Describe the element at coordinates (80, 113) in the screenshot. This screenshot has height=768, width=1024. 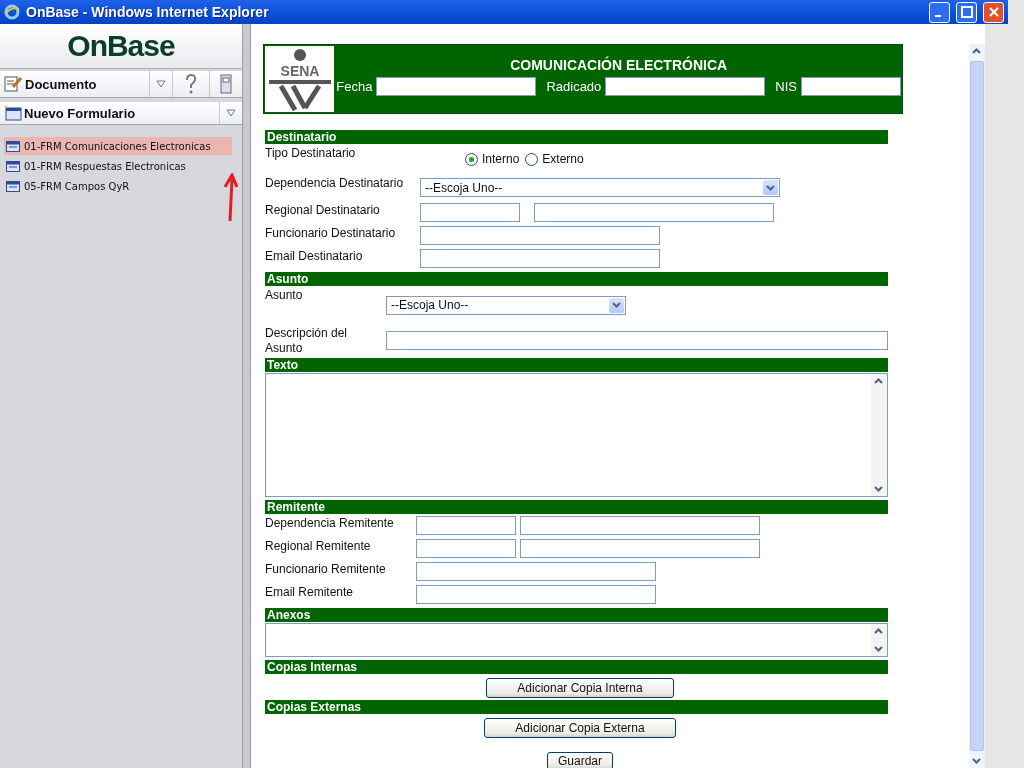
I see `subheader-label: Nuevo Formulario` at that location.